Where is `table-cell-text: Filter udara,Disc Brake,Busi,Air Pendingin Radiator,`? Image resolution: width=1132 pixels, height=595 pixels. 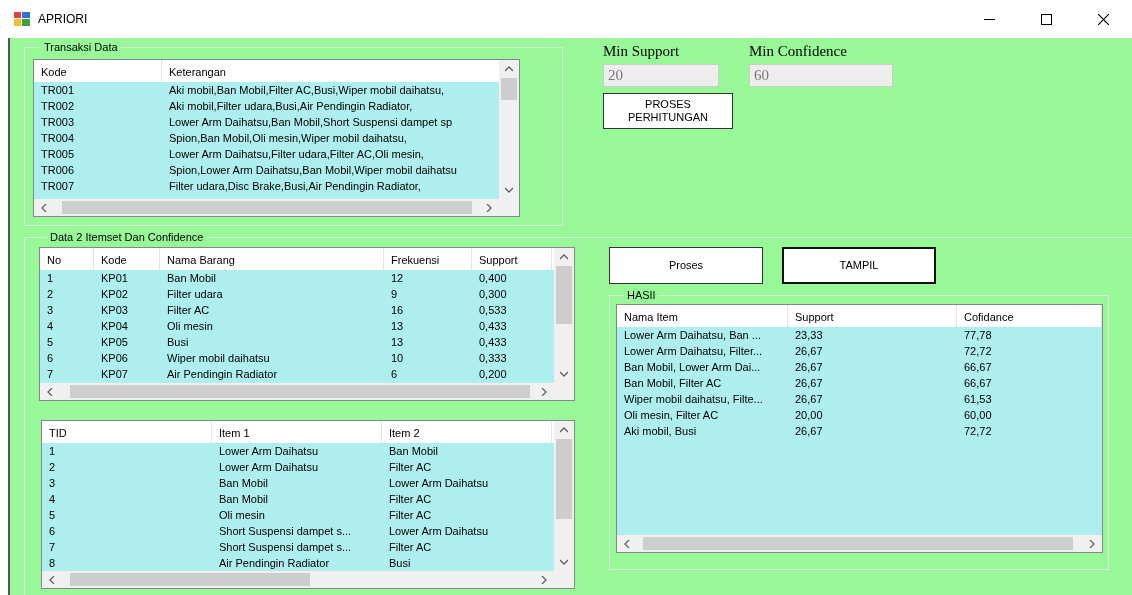 table-cell-text: Filter udara,Disc Brake,Busi,Air Pendingin Radiator, is located at coordinates (295, 186).